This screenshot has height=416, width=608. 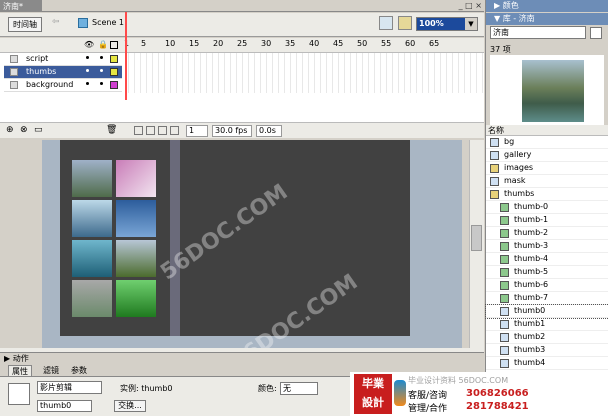 I want to click on library-item-name: thumb-7, so click(x=531, y=297).